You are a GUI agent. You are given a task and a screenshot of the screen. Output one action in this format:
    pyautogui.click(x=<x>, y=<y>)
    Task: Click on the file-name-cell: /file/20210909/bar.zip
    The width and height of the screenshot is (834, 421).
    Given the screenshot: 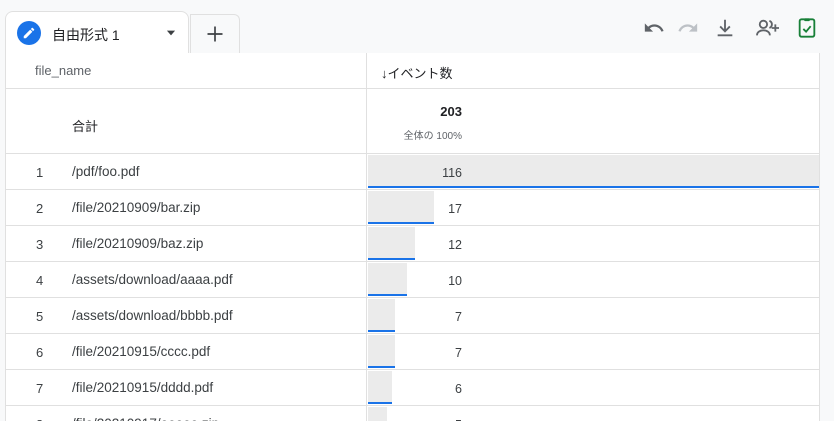 What is the action you would take?
    pyautogui.click(x=136, y=207)
    